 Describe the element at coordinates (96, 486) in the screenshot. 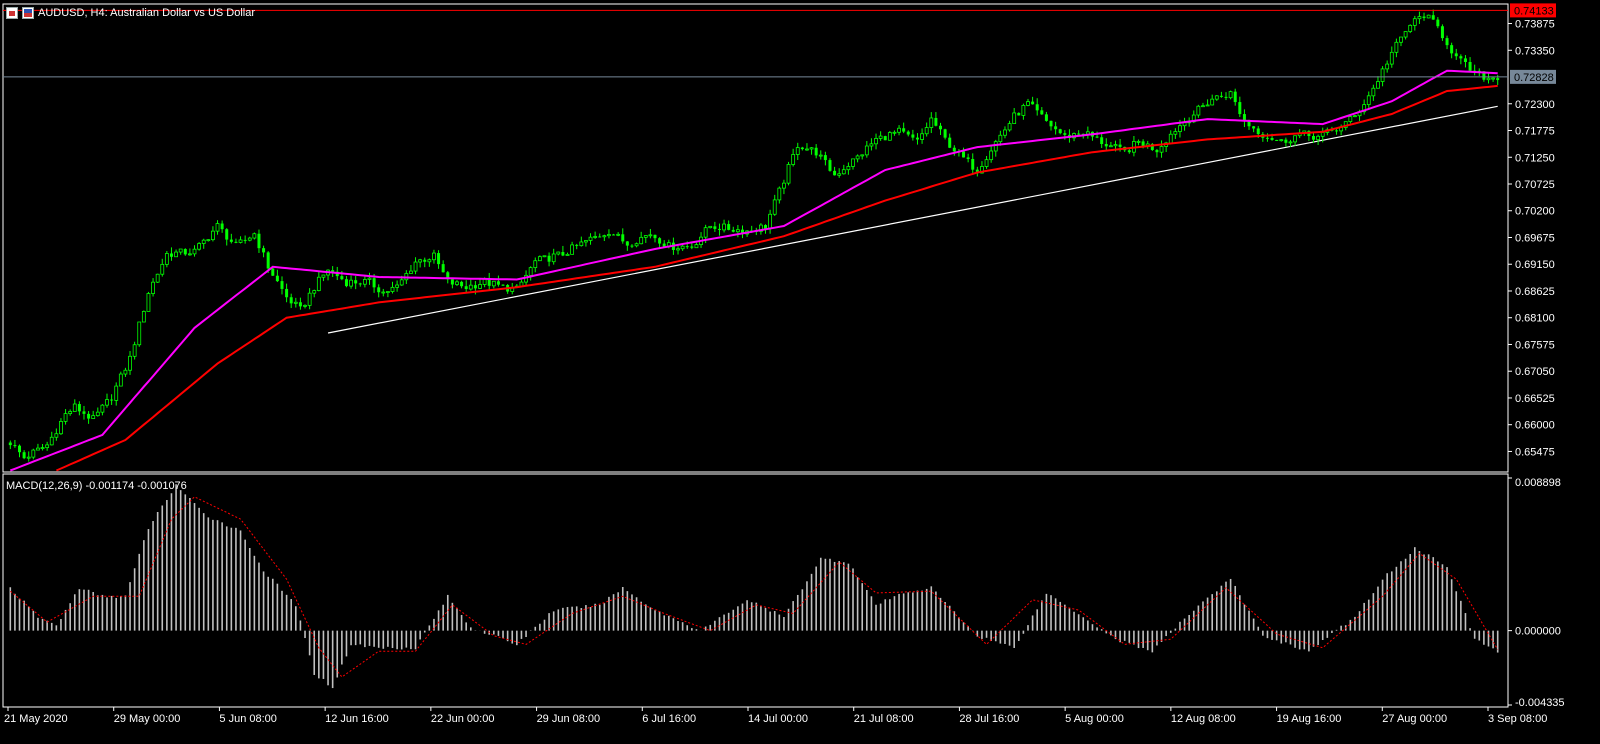

I see `macd-indicator-label: MACD(12,26,9) -0.001174 -0.001076` at that location.